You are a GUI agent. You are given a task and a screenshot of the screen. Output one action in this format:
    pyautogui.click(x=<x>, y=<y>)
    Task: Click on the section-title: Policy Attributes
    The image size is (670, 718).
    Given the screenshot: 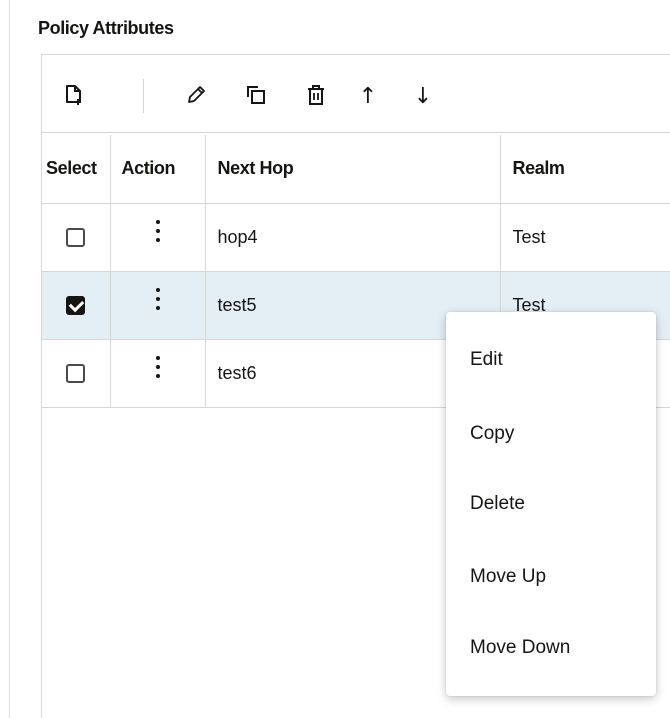 What is the action you would take?
    pyautogui.click(x=106, y=28)
    